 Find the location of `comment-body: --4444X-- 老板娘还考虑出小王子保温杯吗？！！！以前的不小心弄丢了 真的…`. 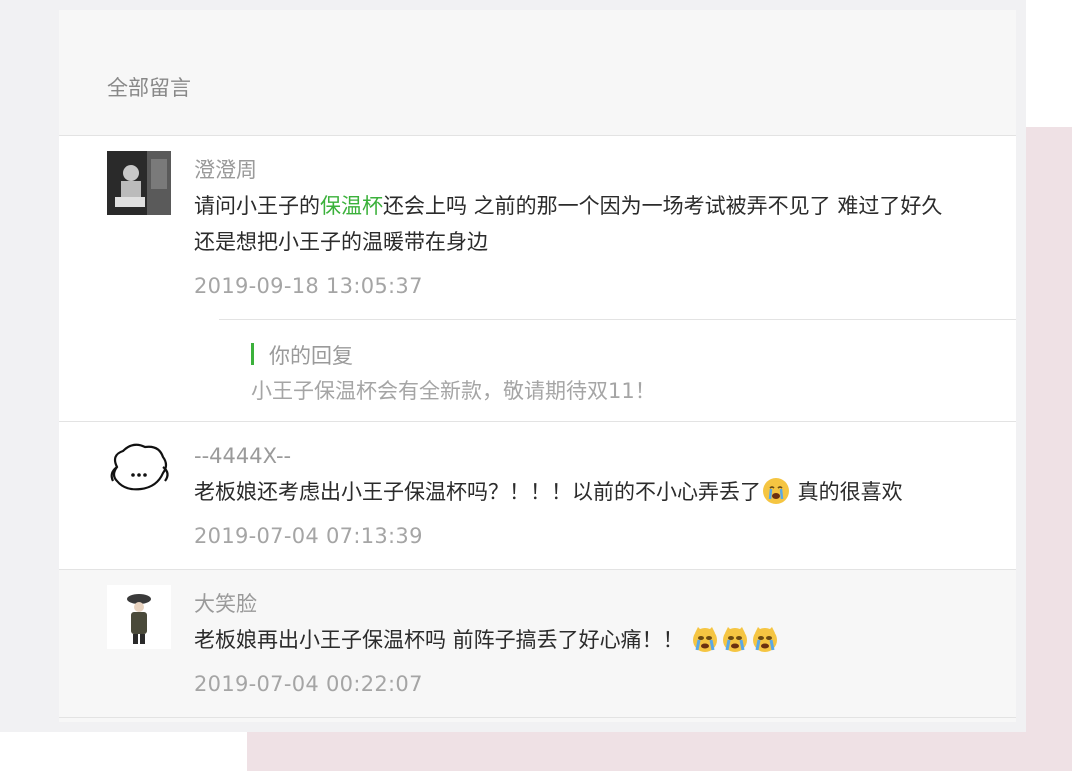

comment-body: --4444X-- 老板娘还考虑出小王子保温杯吗？！！！以前的不小心弄丢了 真的… is located at coordinates (600, 495).